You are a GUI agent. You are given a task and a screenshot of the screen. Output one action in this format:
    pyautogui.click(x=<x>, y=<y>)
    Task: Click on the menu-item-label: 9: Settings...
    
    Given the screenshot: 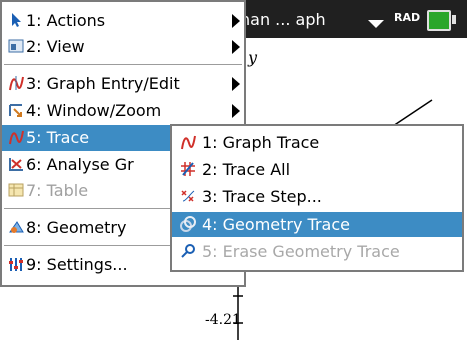 What is the action you would take?
    pyautogui.click(x=77, y=264)
    